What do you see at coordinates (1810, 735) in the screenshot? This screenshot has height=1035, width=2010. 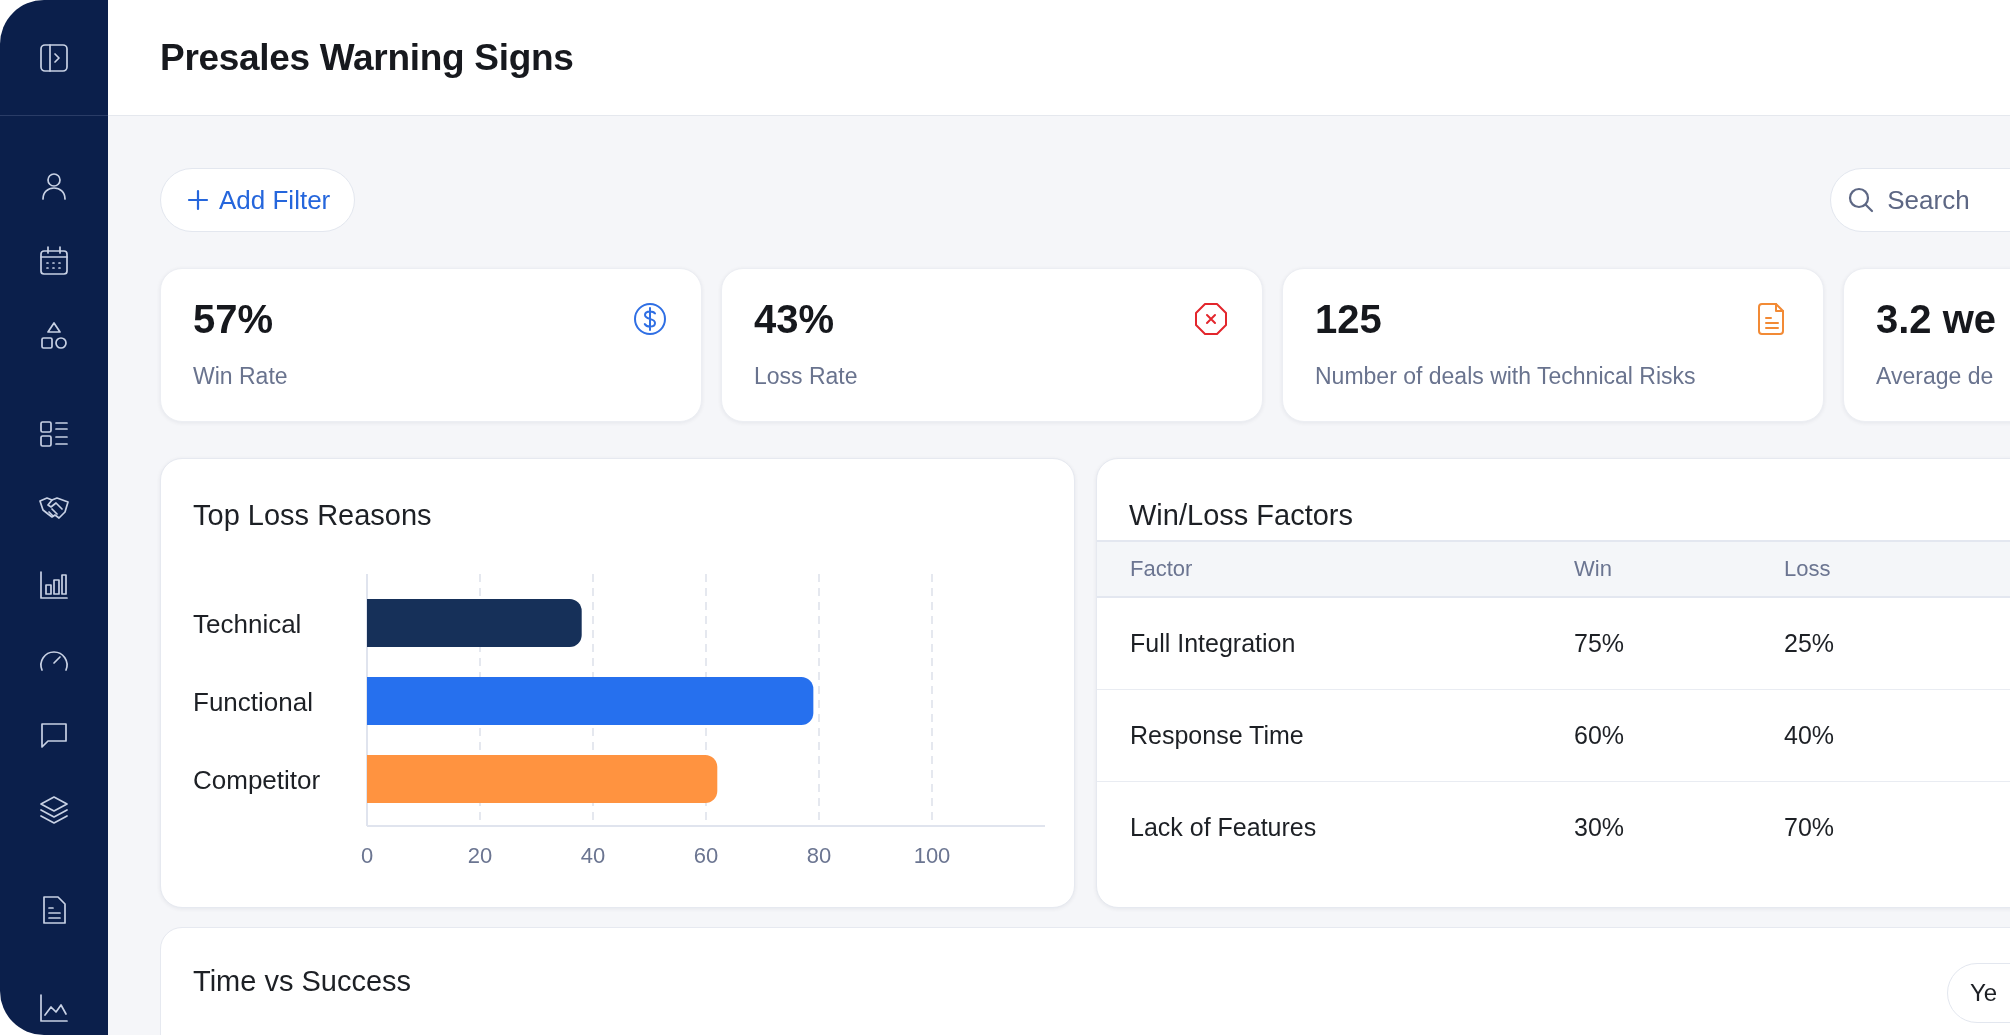 I see `table-cell-text: 40%` at bounding box center [1810, 735].